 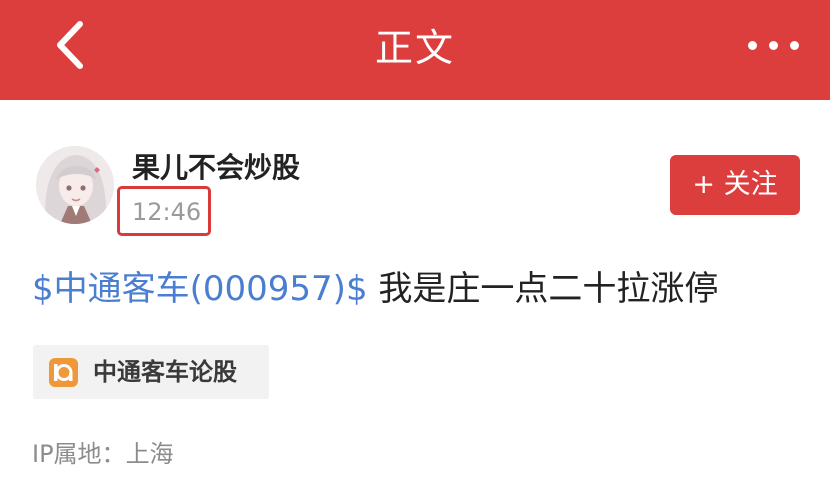 I want to click on post-text: 我是庄一点二十拉涨停, so click(x=543, y=289).